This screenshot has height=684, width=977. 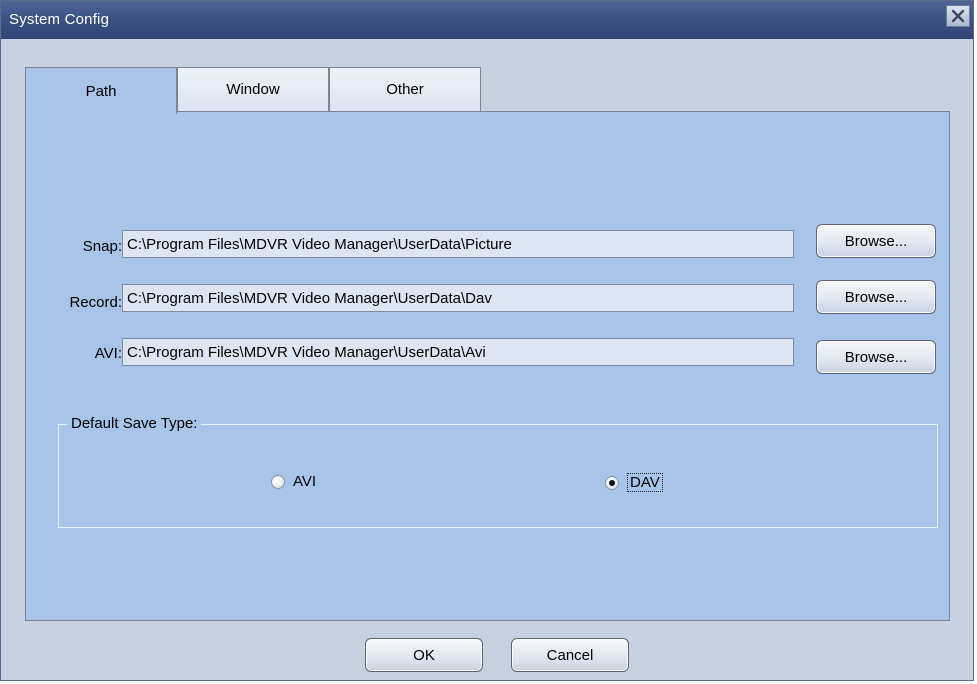 I want to click on tab-path: Path, so click(x=101, y=90).